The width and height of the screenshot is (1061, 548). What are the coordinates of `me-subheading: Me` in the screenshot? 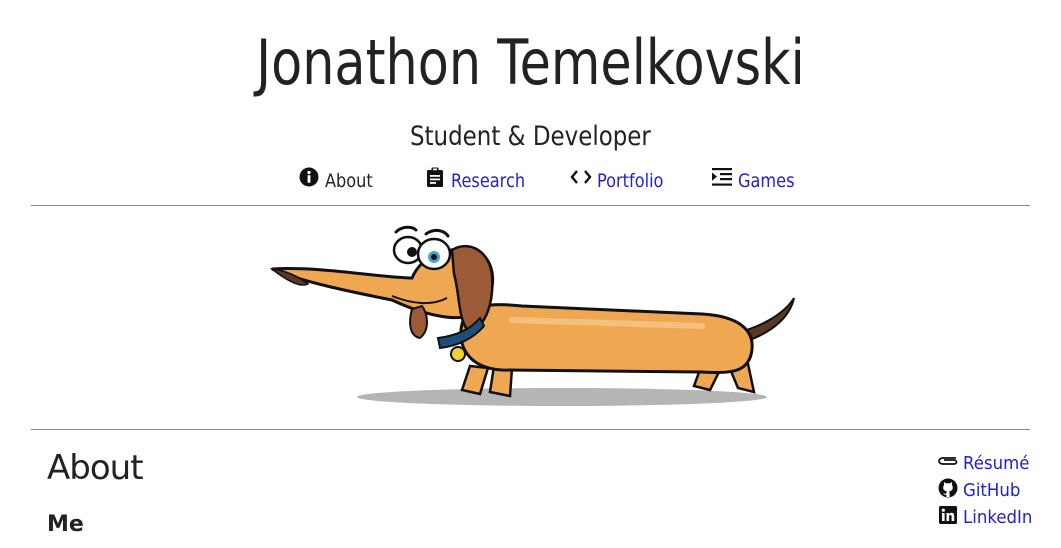 It's located at (65, 524).